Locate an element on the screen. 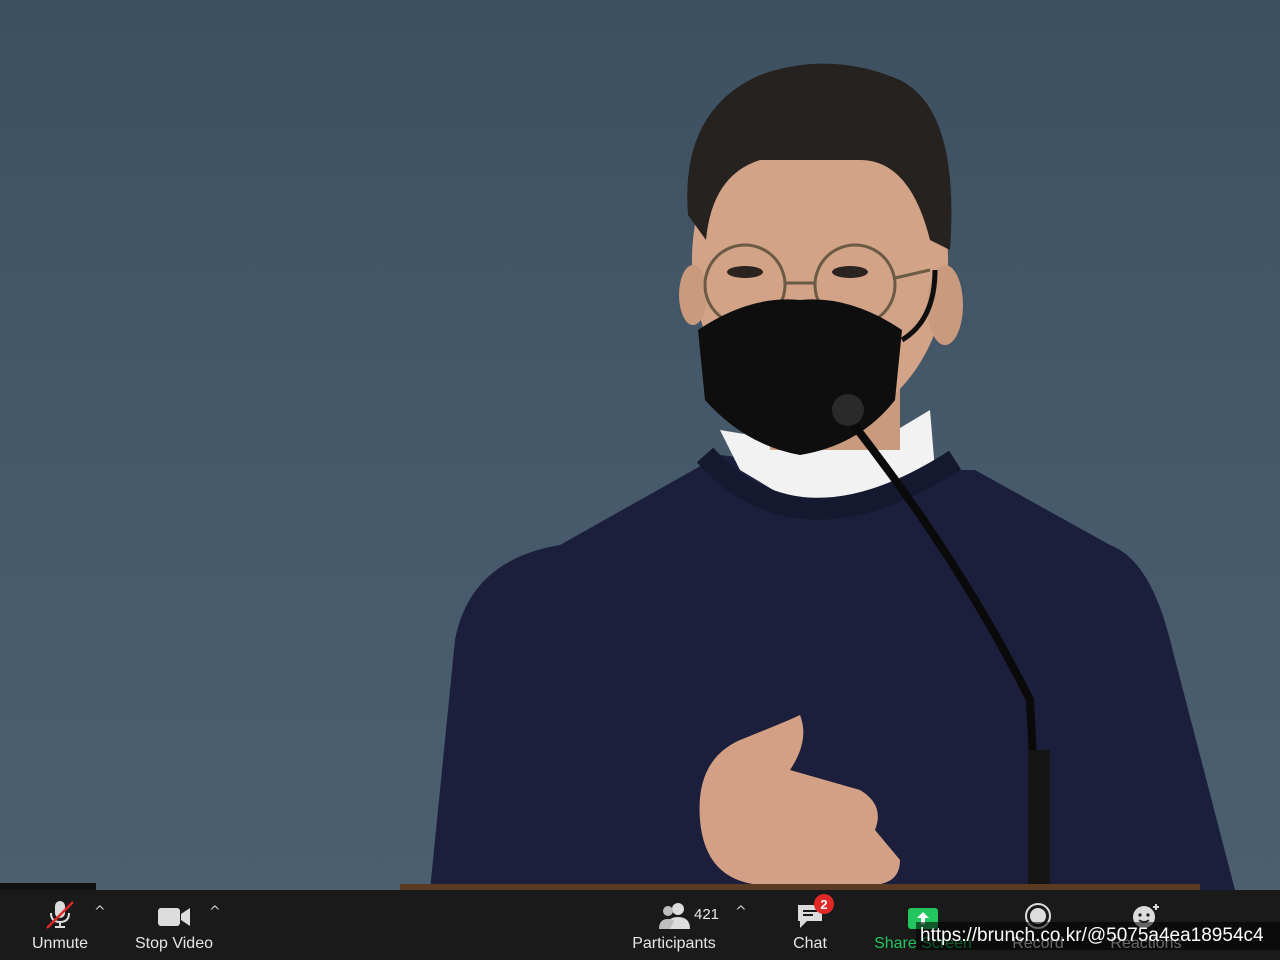 This screenshot has width=1280, height=960. unmute-button: Unmute is located at coordinates (60, 925).